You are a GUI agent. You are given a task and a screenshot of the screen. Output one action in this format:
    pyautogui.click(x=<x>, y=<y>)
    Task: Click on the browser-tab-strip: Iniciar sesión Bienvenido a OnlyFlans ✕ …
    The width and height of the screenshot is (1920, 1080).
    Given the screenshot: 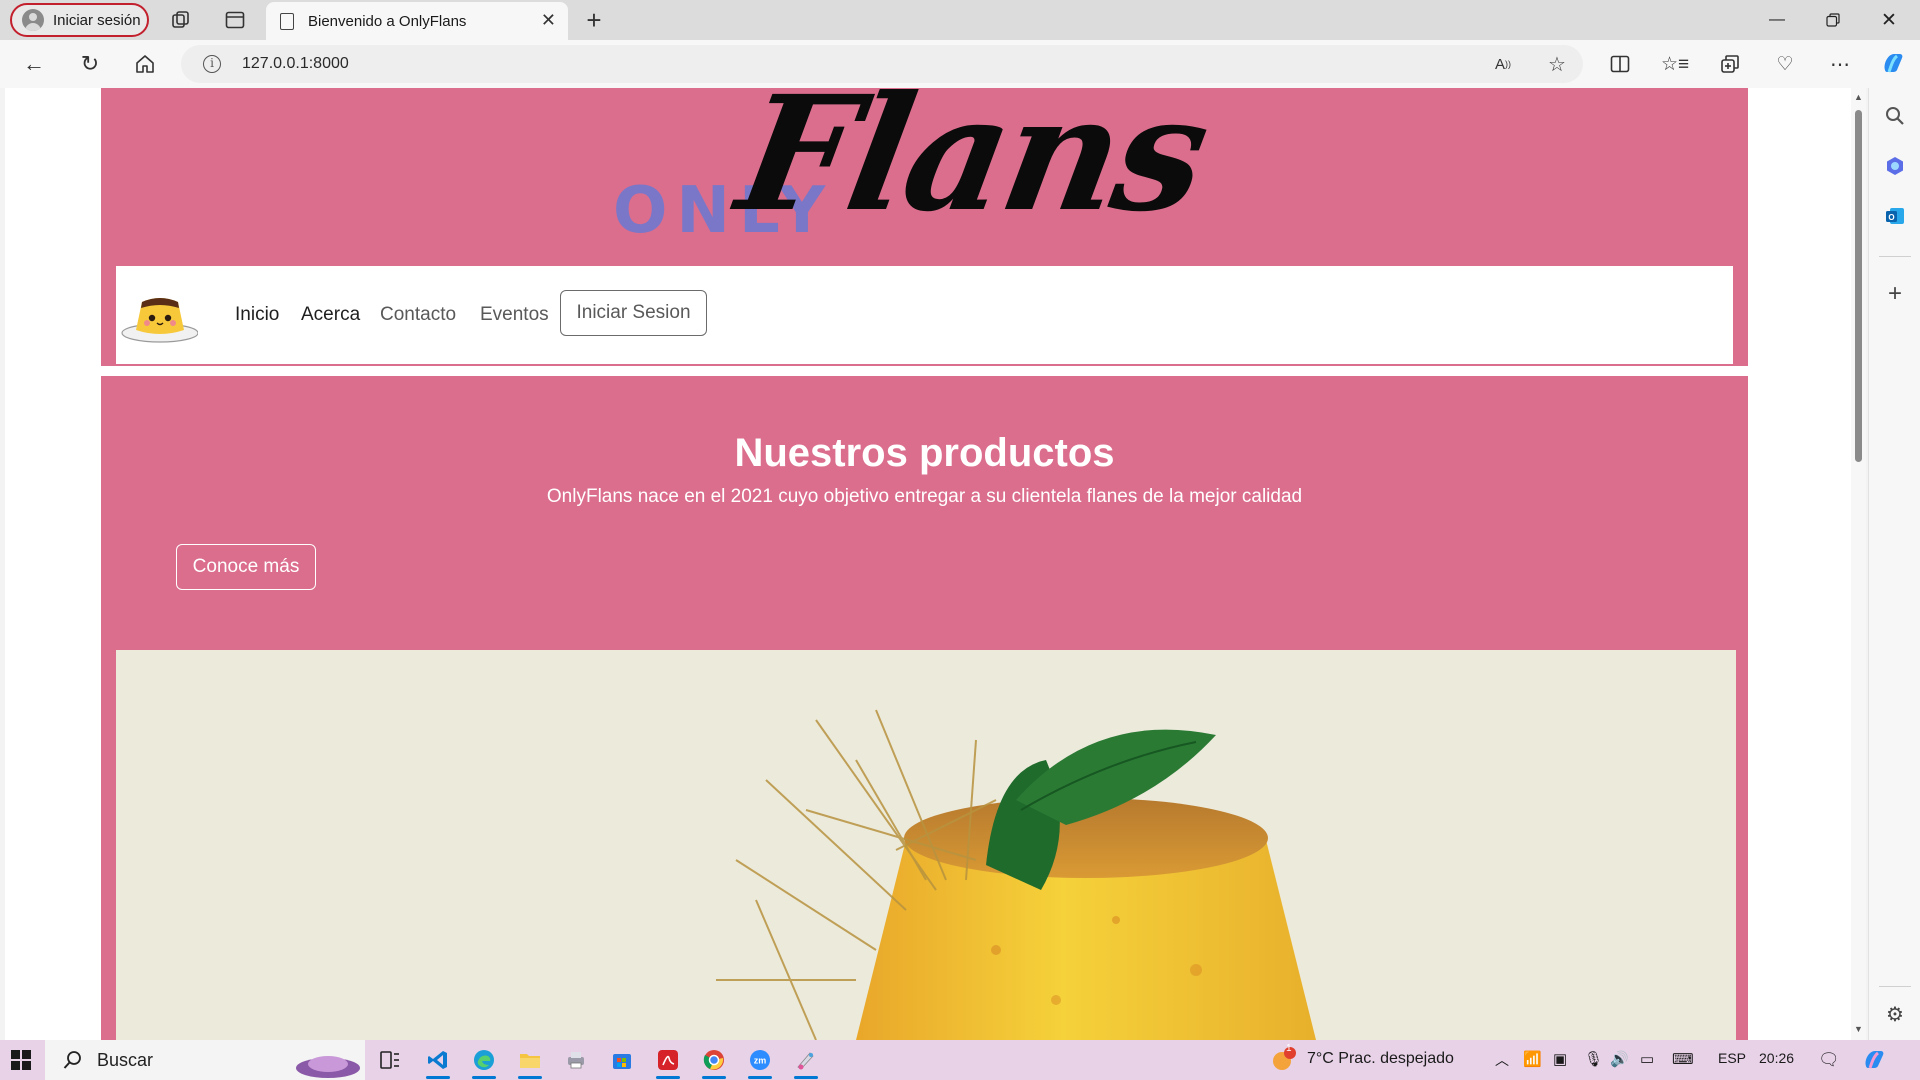 What is the action you would take?
    pyautogui.click(x=960, y=20)
    